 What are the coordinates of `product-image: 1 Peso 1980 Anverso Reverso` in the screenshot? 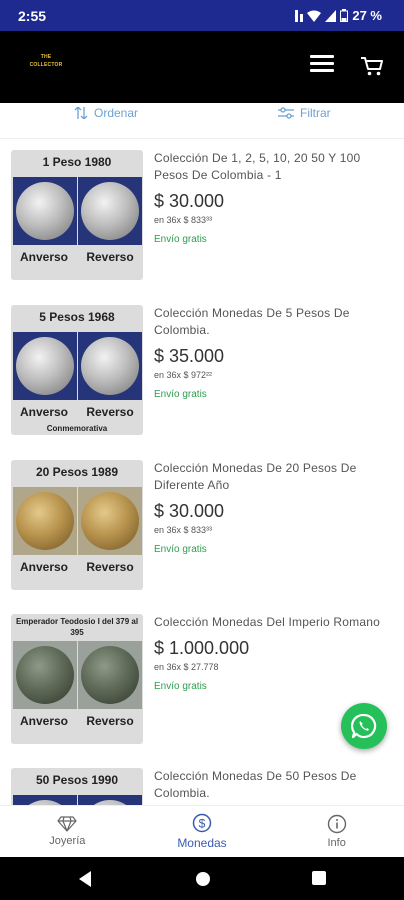 It's located at (77, 215).